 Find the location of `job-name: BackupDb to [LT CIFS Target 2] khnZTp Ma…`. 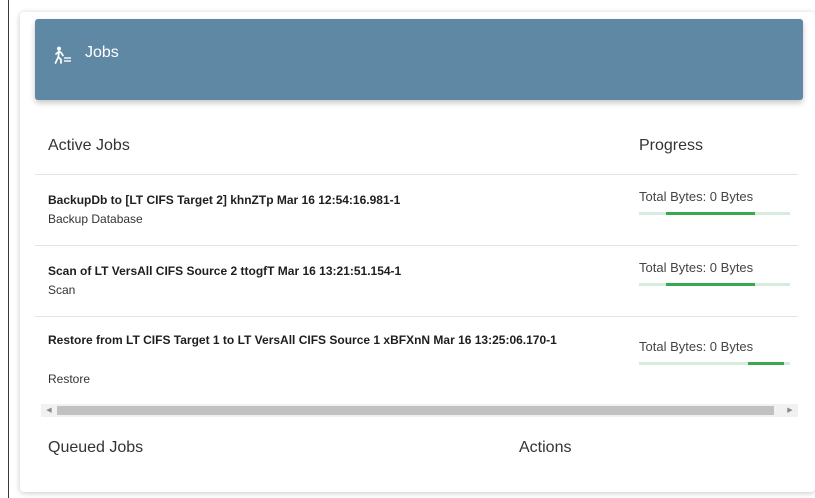

job-name: BackupDb to [LT CIFS Target 2] khnZTp Ma… is located at coordinates (318, 200).